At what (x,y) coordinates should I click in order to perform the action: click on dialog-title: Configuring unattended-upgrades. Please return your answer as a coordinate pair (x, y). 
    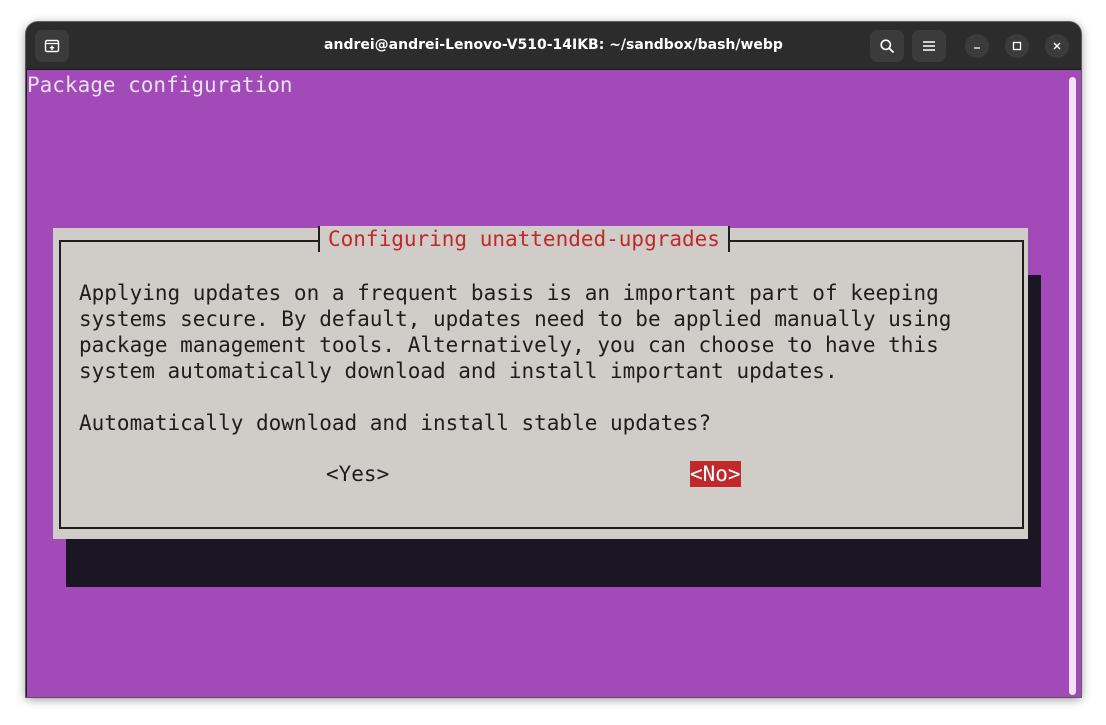
    Looking at the image, I should click on (524, 239).